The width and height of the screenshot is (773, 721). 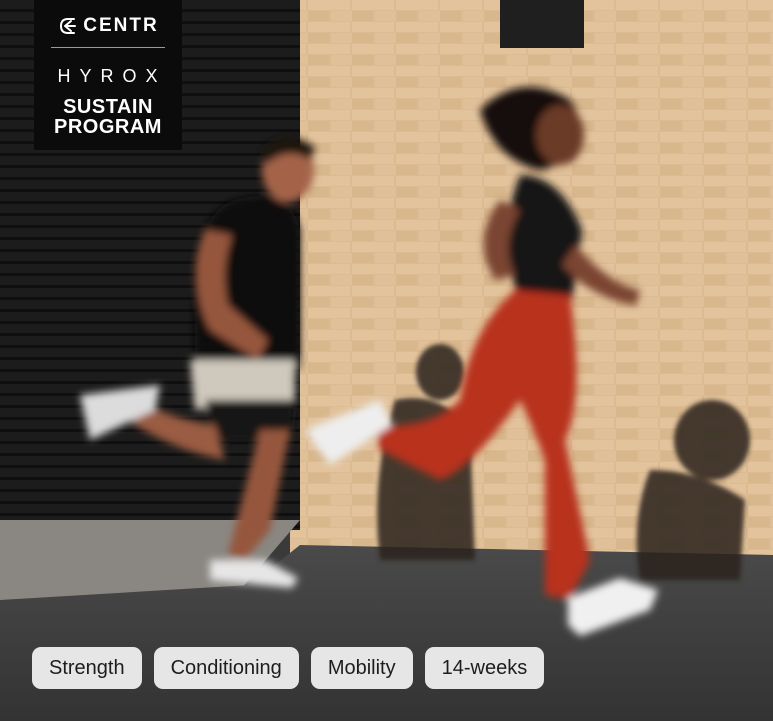 I want to click on tag-conditioning: Conditioning, so click(x=226, y=668).